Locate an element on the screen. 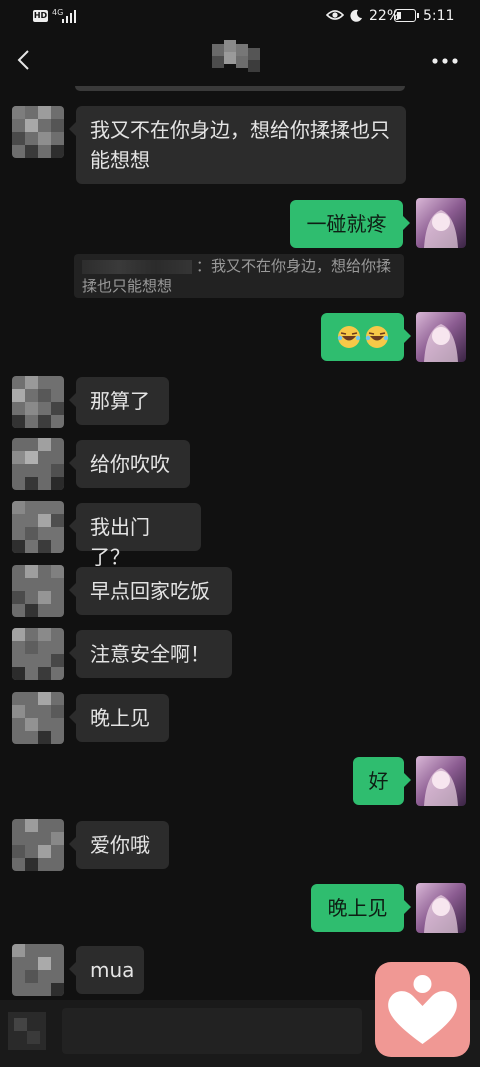 The width and height of the screenshot is (480, 1067). voice-button-pixelated is located at coordinates (27, 1031).